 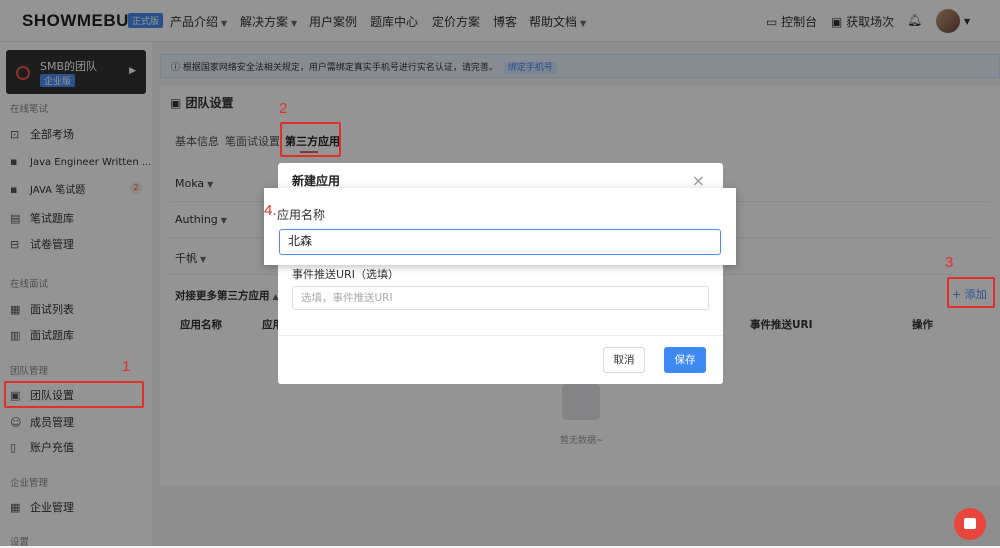 What do you see at coordinates (500, 298) in the screenshot?
I see `uri-input` at bounding box center [500, 298].